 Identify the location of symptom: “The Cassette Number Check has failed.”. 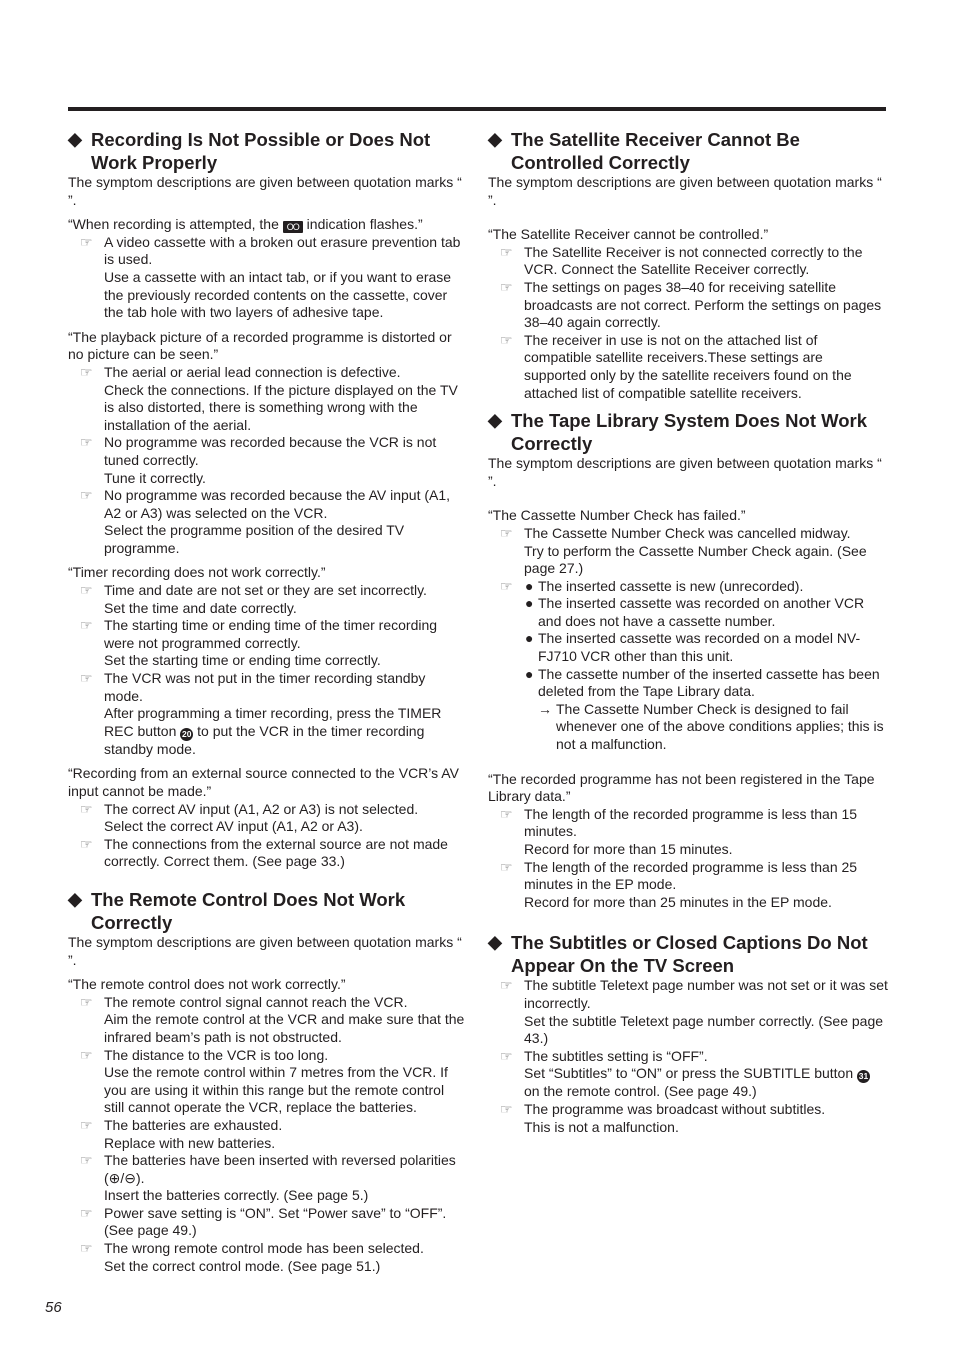
(617, 515).